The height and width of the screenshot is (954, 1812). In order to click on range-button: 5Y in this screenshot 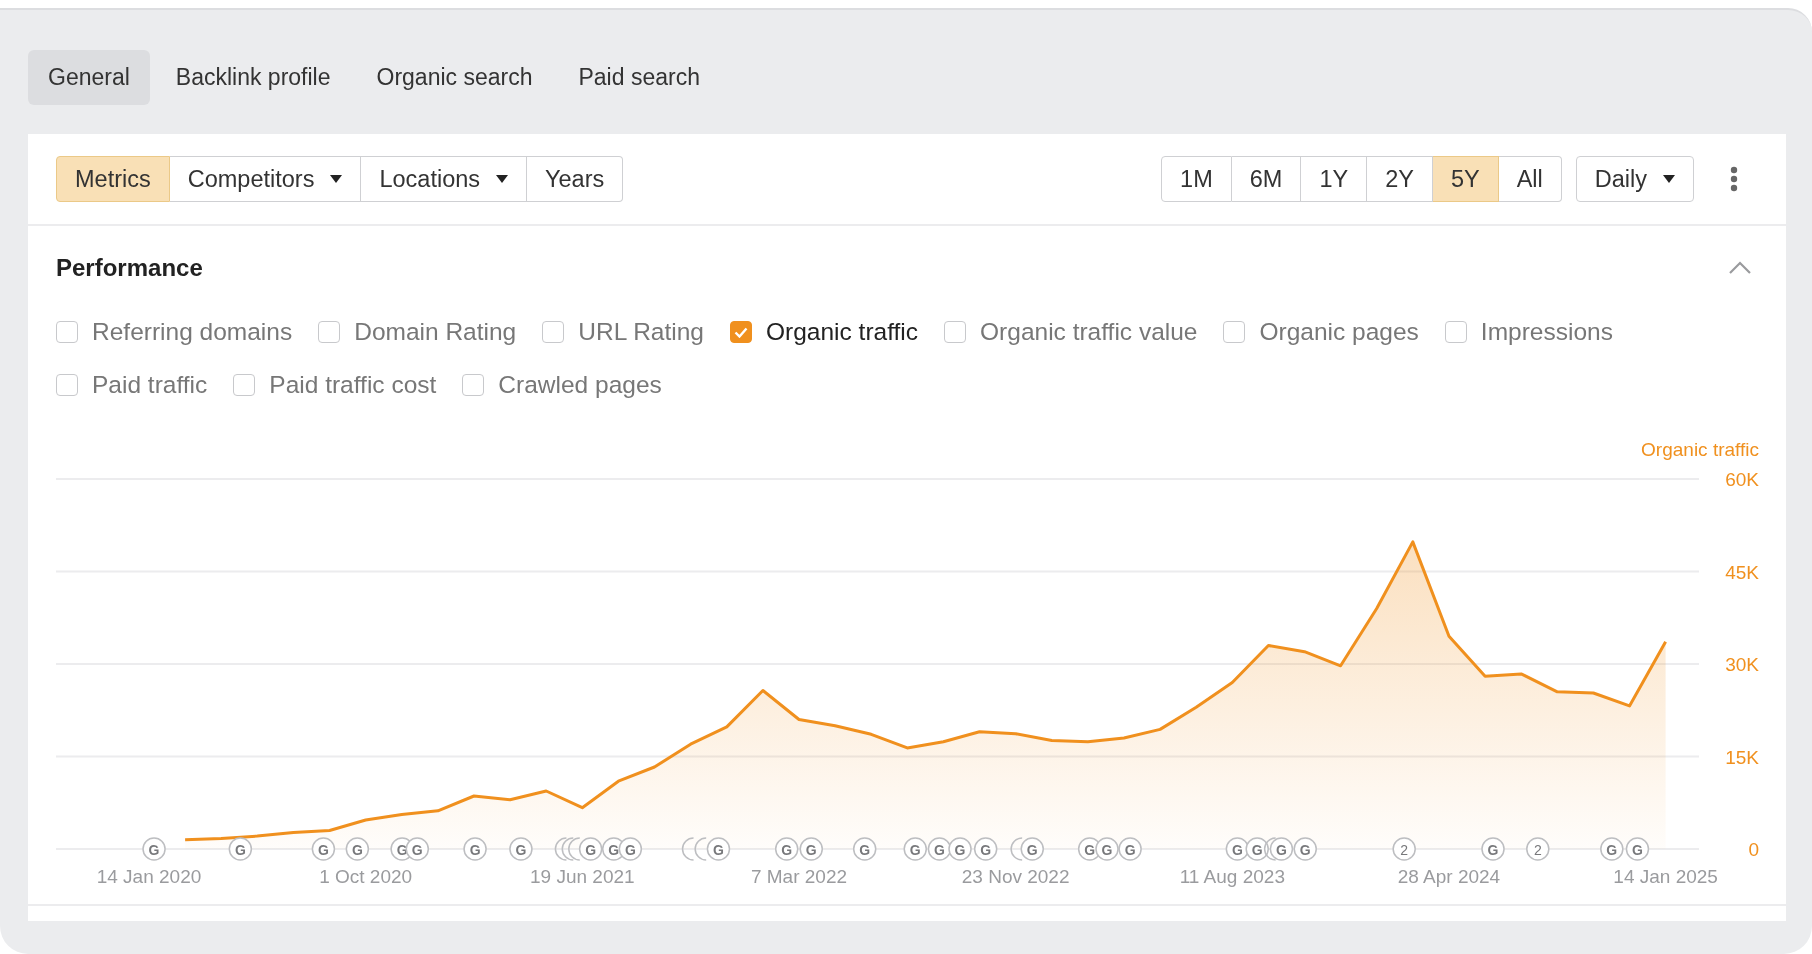, I will do `click(1465, 179)`.